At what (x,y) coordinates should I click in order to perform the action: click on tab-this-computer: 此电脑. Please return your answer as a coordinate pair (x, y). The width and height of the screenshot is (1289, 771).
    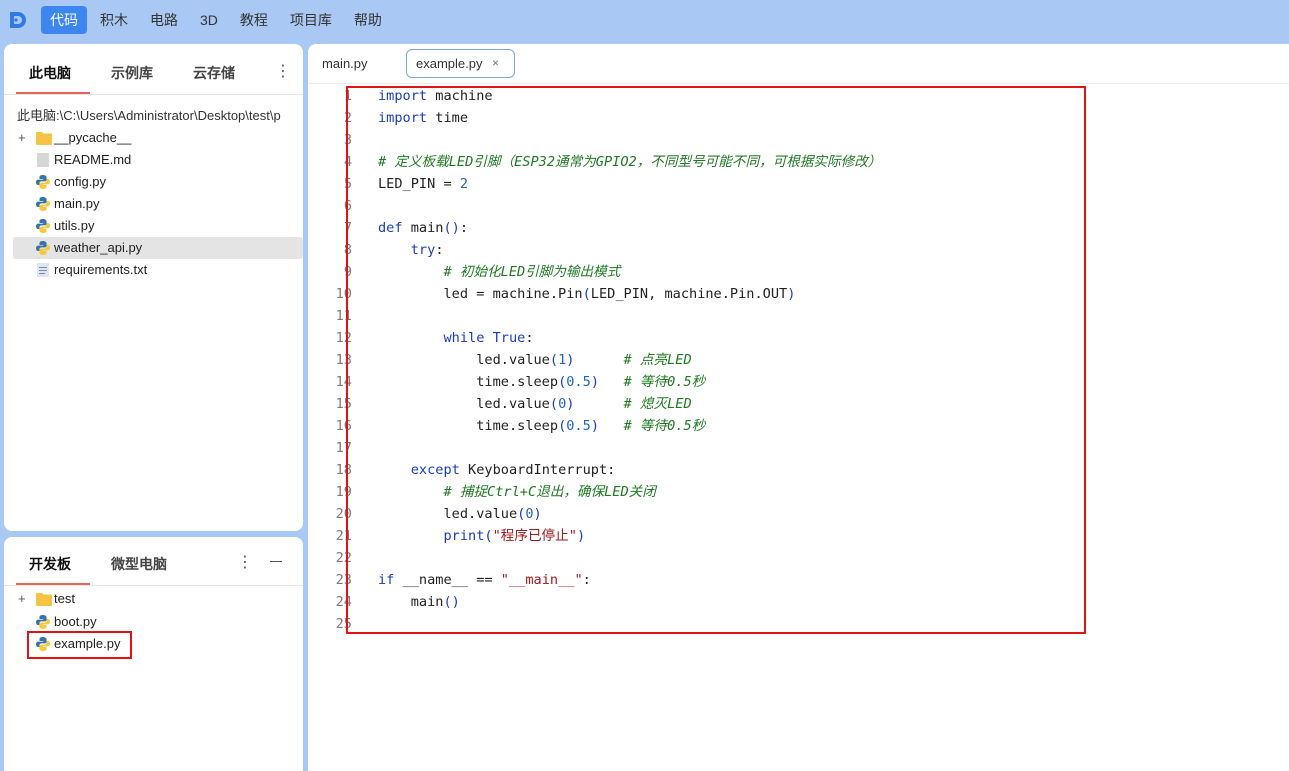
    Looking at the image, I should click on (50, 73).